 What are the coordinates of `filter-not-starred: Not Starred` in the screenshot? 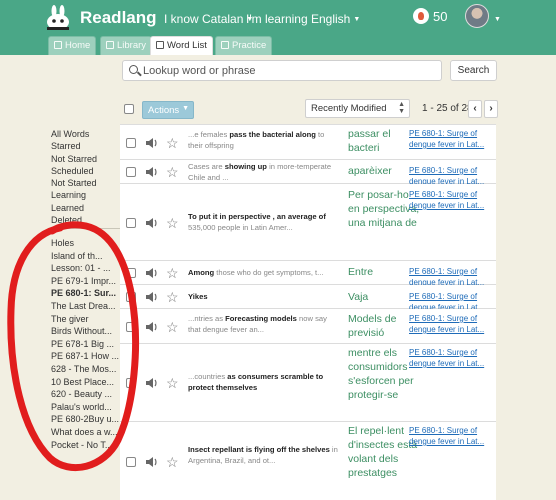 It's located at (86, 159).